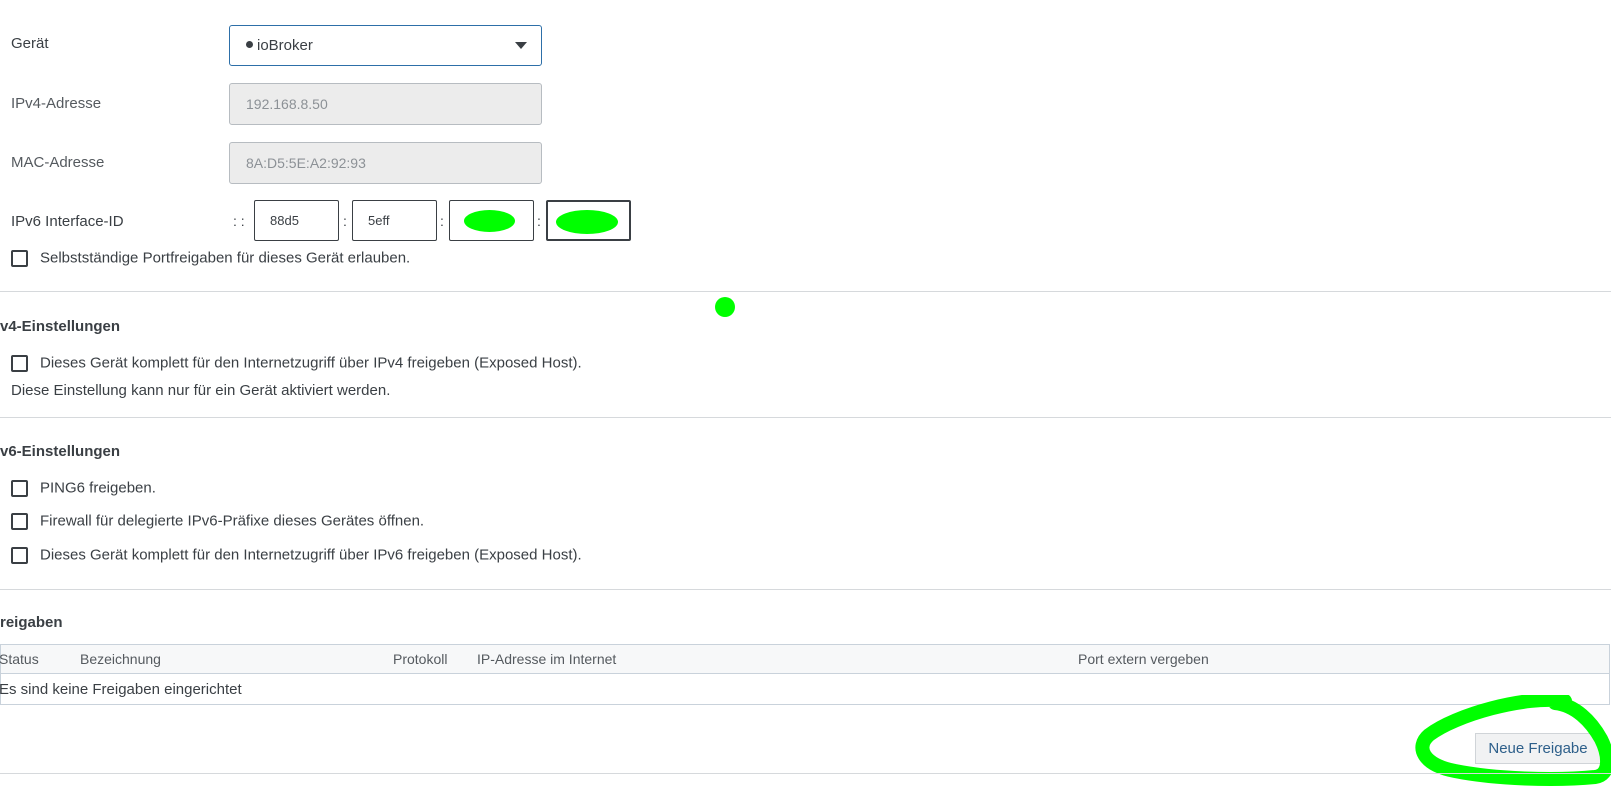  Describe the element at coordinates (120, 659) in the screenshot. I see `column-bezeichnung: Bezeichnung` at that location.